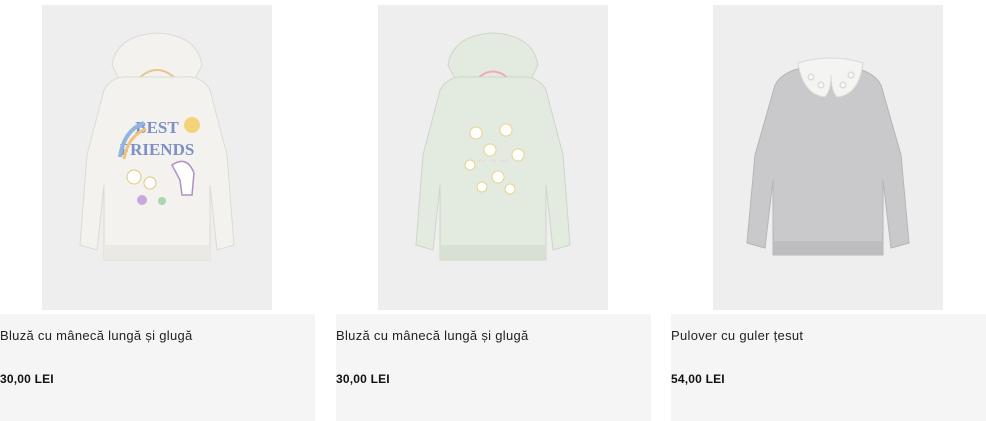  What do you see at coordinates (698, 379) in the screenshot?
I see `product-price: 54,00 LEI` at bounding box center [698, 379].